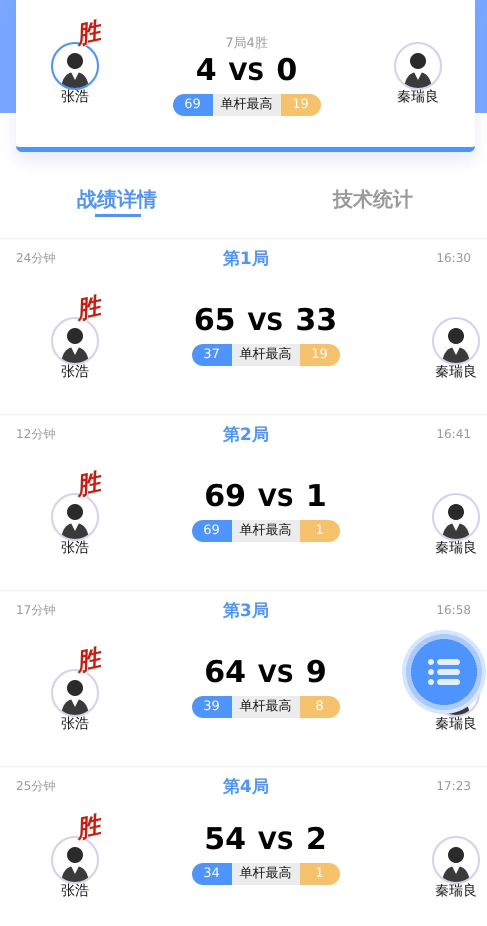  I want to click on match-format: 7局4胜, so click(246, 44).